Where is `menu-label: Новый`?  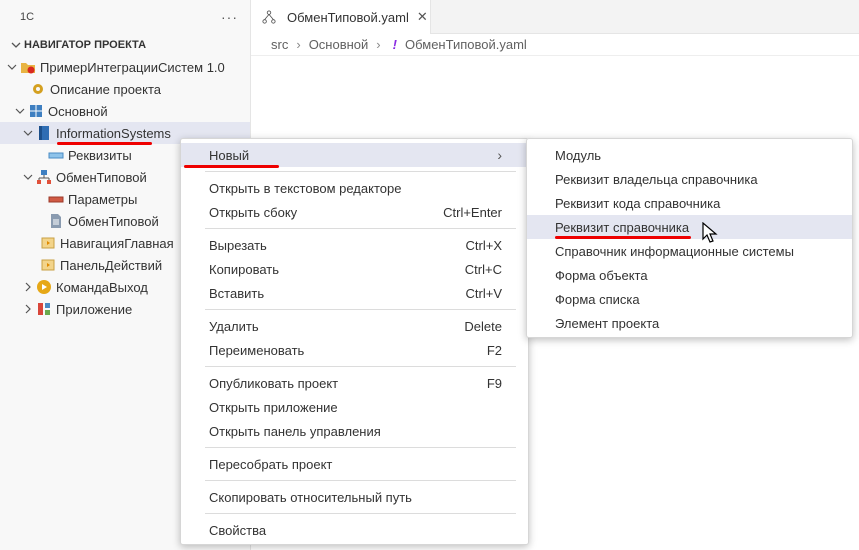
menu-label: Новый is located at coordinates (229, 155).